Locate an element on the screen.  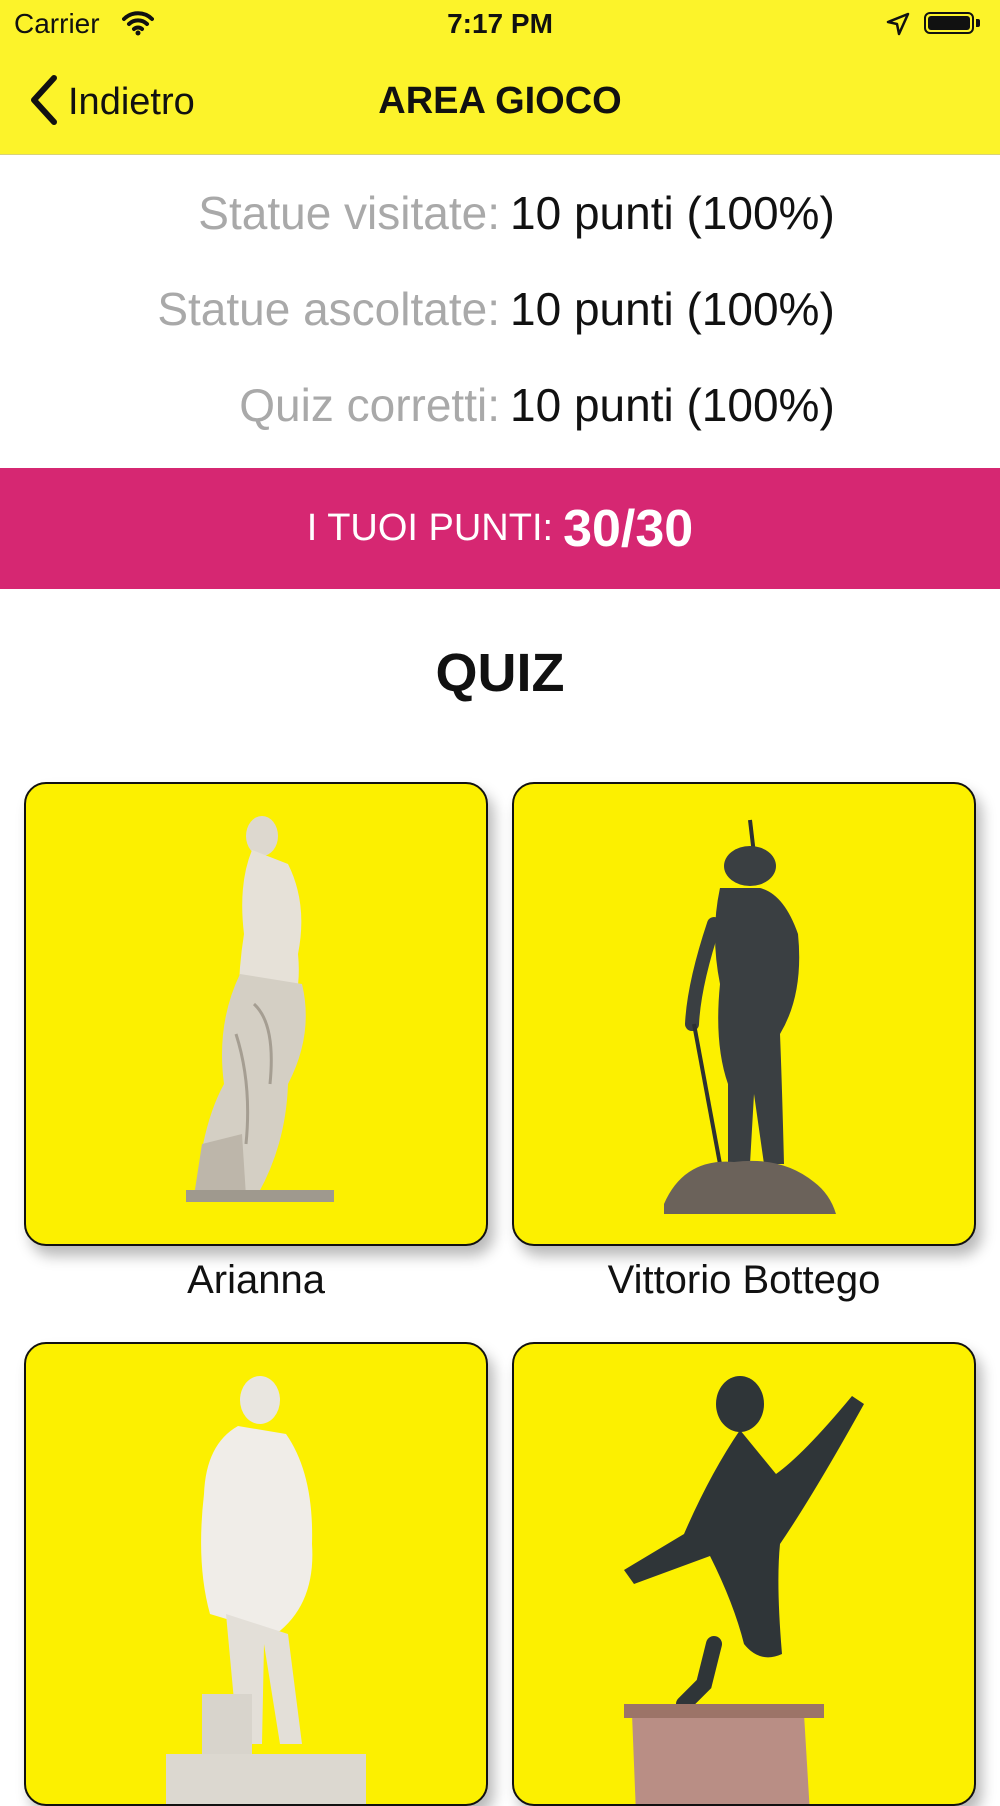
status-time: 7:17 PM is located at coordinates (500, 23).